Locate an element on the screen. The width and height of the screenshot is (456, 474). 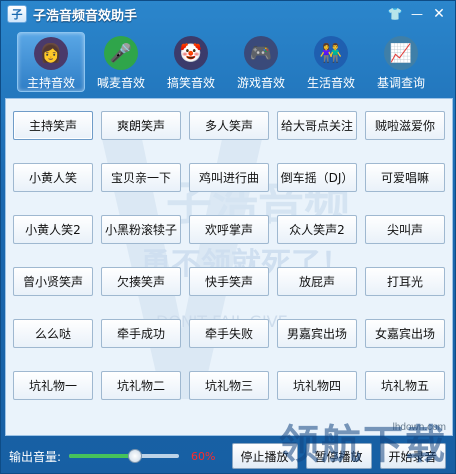
game-console-icon: 🎮 is located at coordinates (261, 53).